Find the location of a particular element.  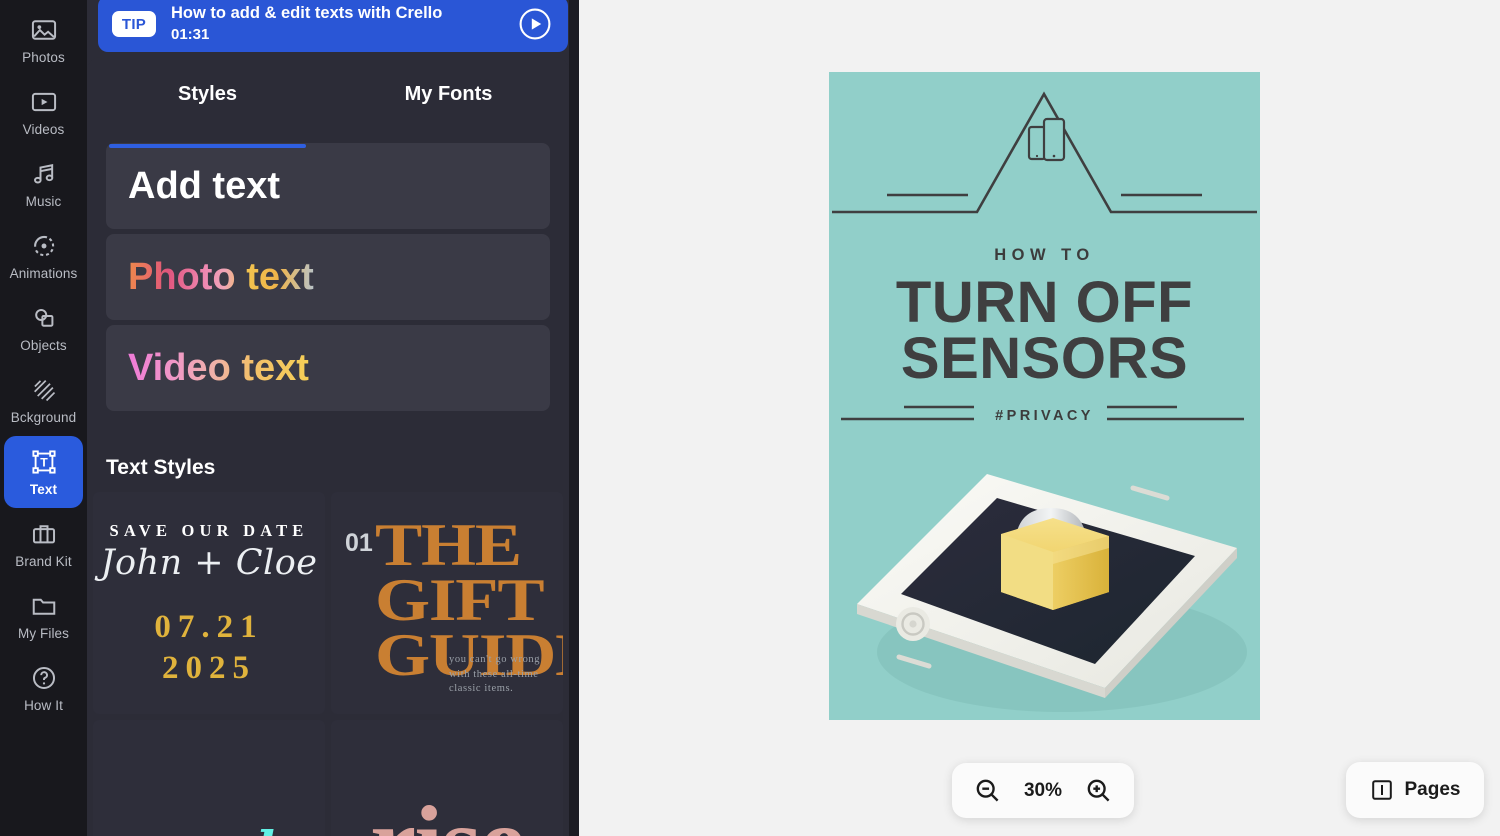

sidebar-item-label: Brand Kit is located at coordinates (43, 561).